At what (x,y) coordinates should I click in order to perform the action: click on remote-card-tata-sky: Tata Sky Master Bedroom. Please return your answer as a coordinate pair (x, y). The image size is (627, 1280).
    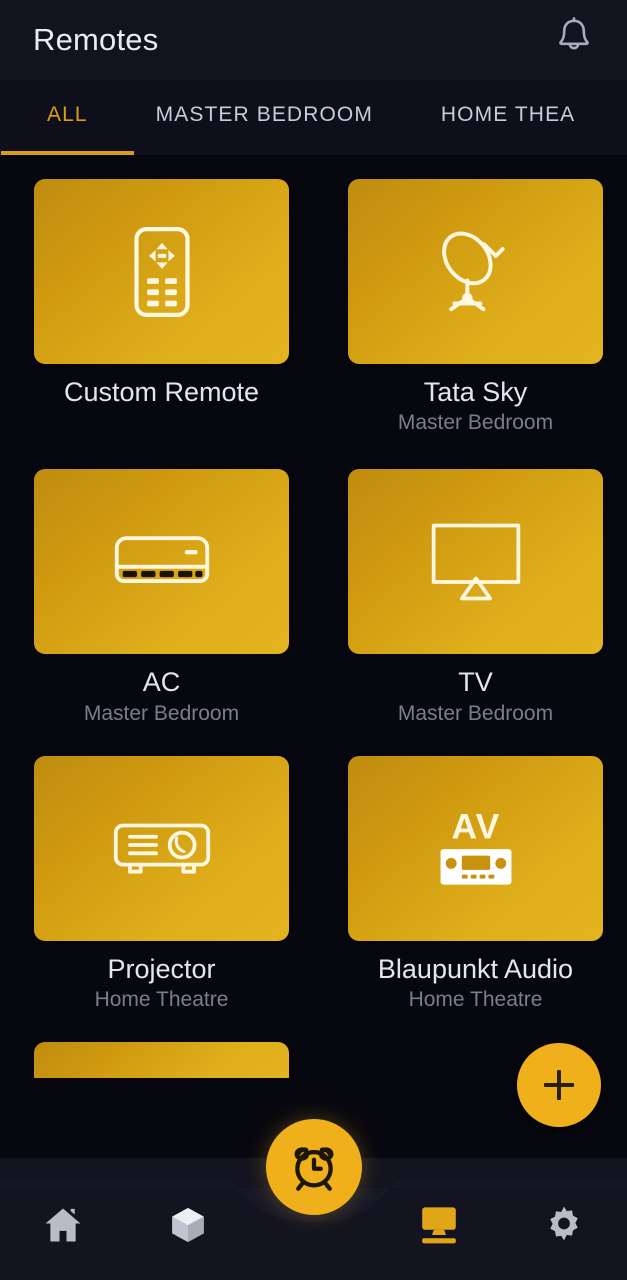
    Looking at the image, I should click on (475, 307).